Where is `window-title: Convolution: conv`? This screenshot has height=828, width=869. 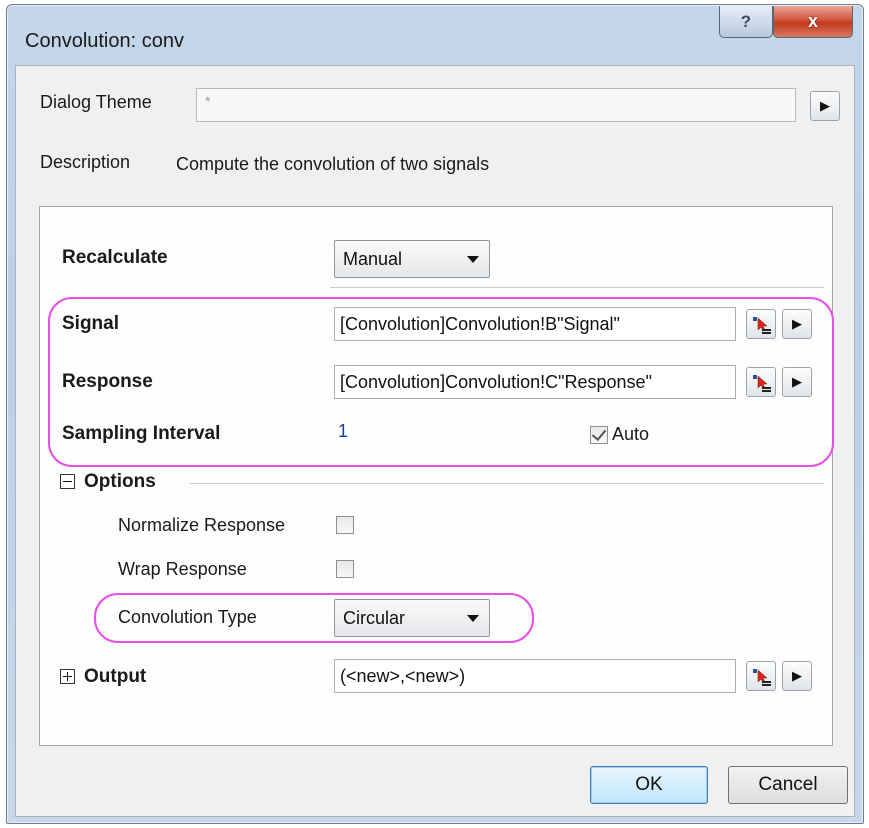 window-title: Convolution: conv is located at coordinates (104, 41).